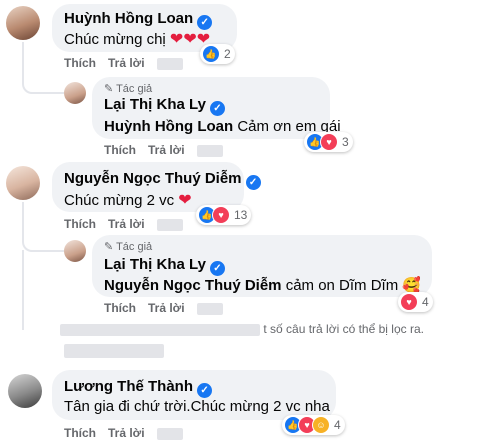 Image resolution: width=498 pixels, height=446 pixels. Describe the element at coordinates (185, 200) in the screenshot. I see `heart-emoji: ❤` at that location.